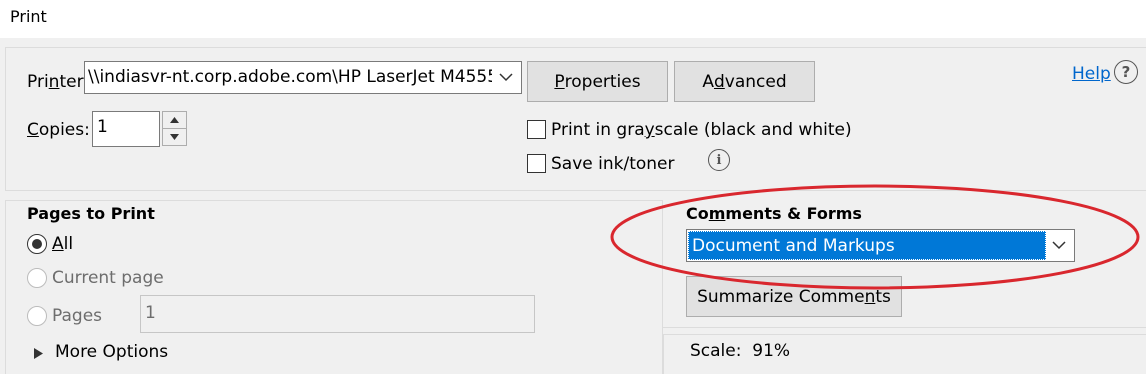 The height and width of the screenshot is (374, 1146). Describe the element at coordinates (126, 129) in the screenshot. I see `copies-input: 1` at that location.